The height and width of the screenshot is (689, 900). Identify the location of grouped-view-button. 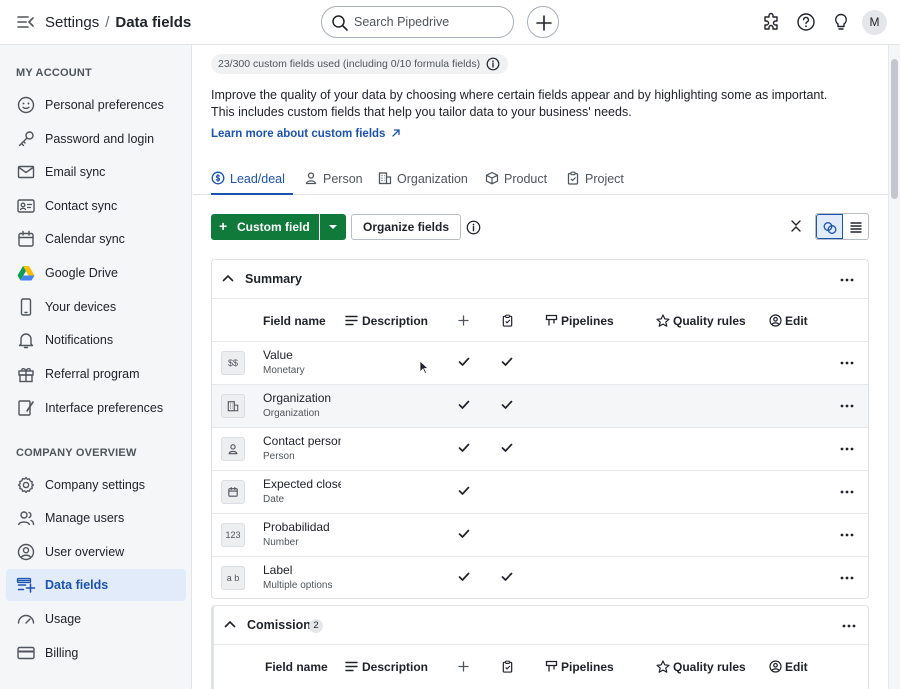
(829, 226).